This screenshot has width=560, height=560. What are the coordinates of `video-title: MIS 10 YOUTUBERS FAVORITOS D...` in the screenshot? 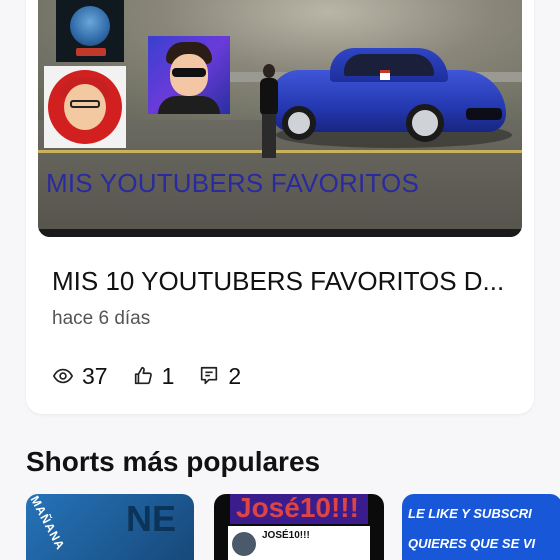 It's located at (287, 281).